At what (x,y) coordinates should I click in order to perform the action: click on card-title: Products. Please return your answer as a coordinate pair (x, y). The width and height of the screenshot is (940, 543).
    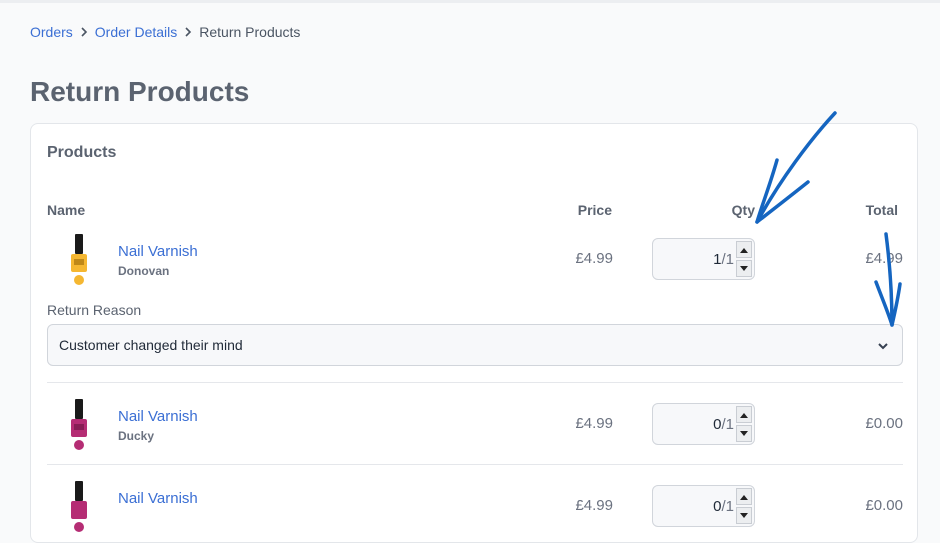
    Looking at the image, I should click on (82, 152).